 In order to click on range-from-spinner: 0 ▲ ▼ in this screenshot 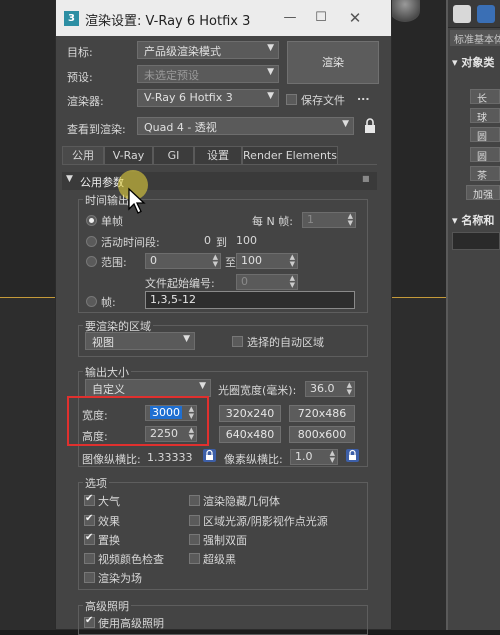, I will do `click(183, 261)`.